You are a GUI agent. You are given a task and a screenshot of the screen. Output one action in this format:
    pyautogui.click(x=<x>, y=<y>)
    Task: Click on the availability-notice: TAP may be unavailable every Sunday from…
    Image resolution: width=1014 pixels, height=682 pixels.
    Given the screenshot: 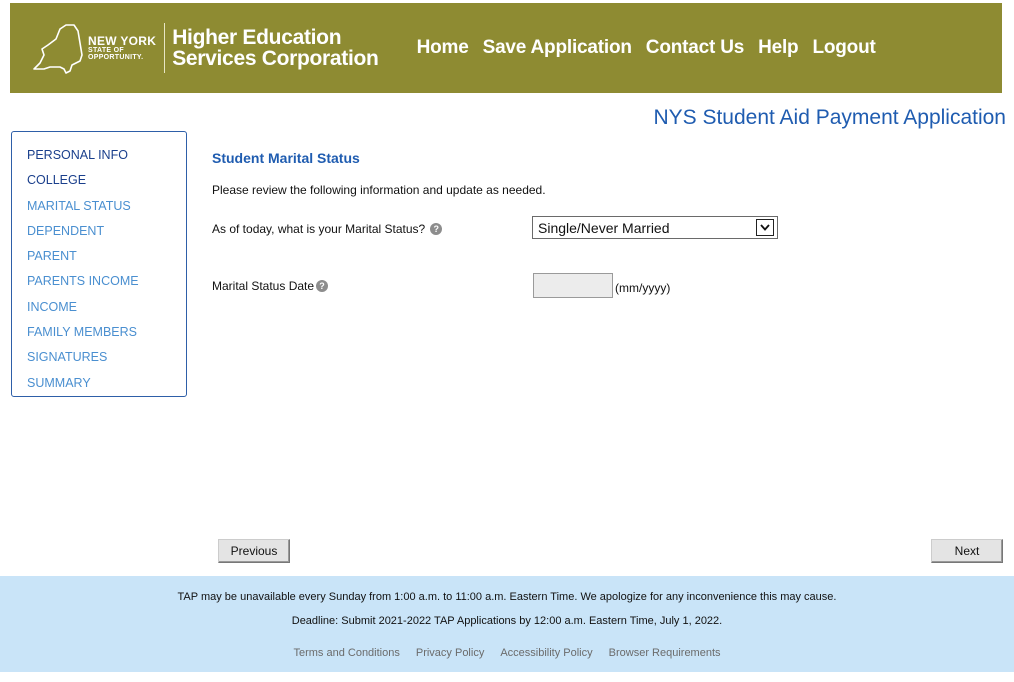 What is the action you would take?
    pyautogui.click(x=507, y=597)
    